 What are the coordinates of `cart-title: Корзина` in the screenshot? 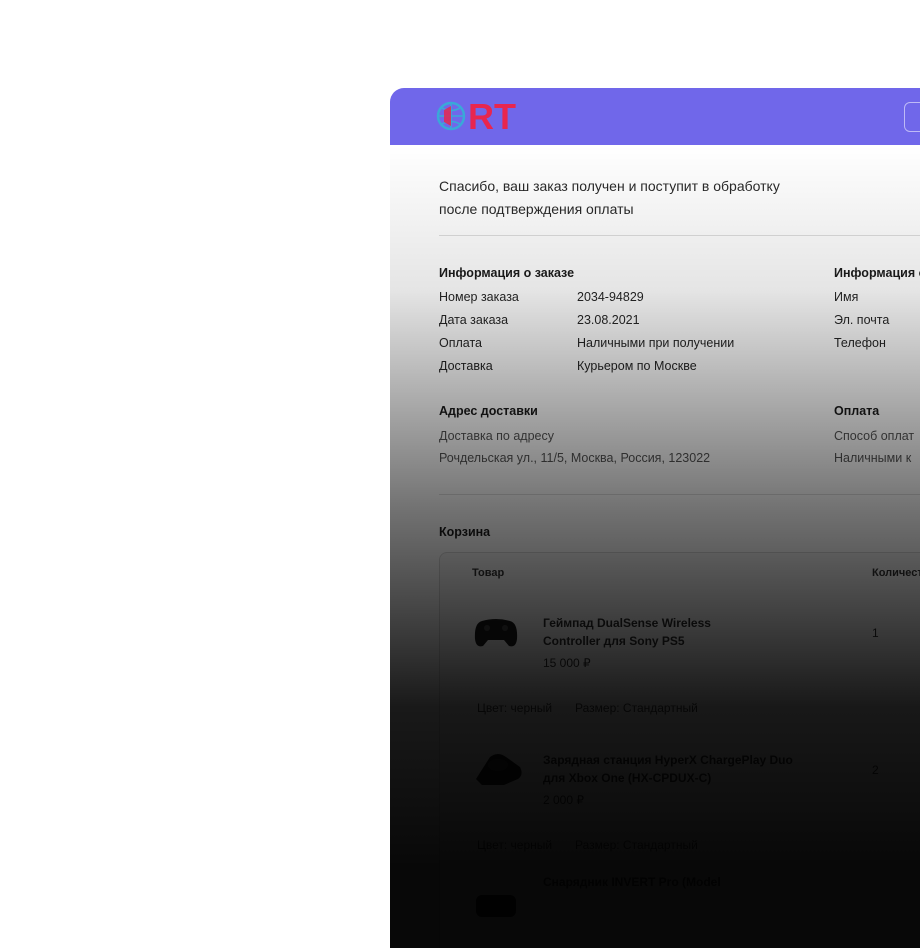 It's located at (465, 532).